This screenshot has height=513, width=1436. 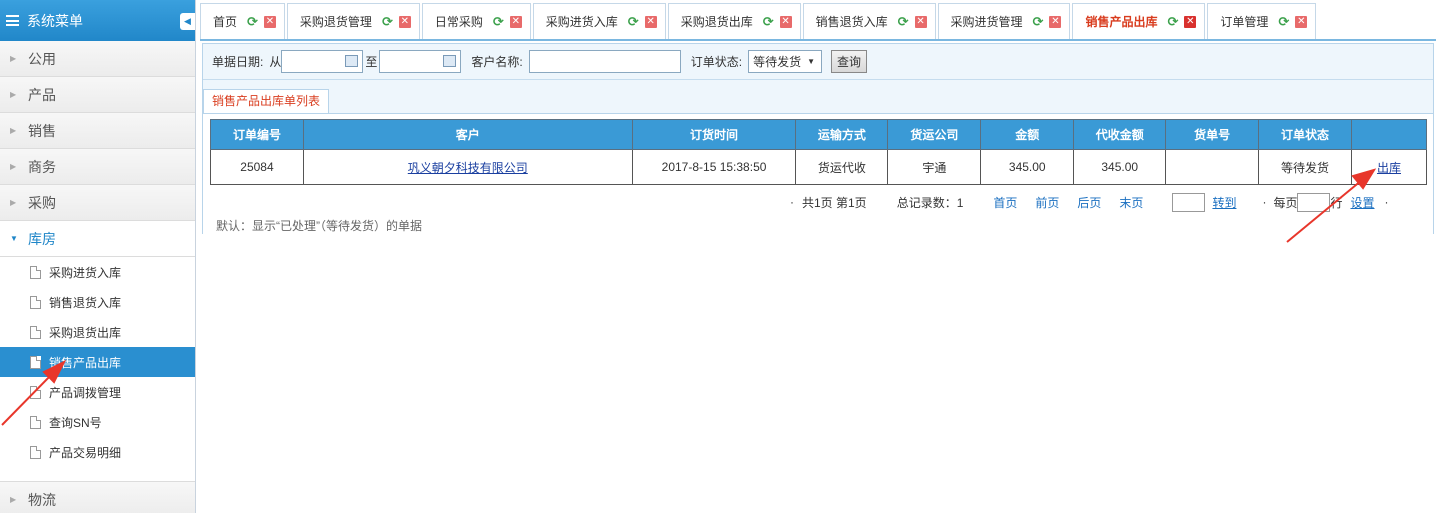 I want to click on sidebar-item: 销售退货入库, so click(x=97, y=302).